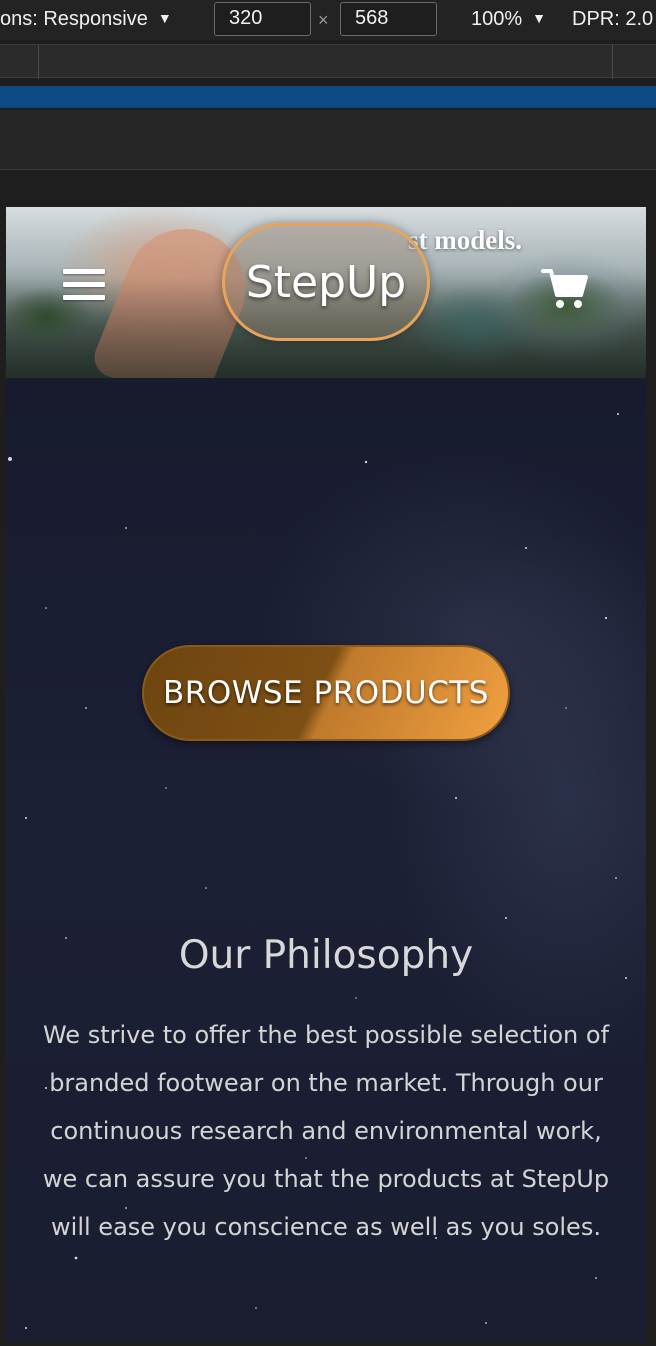 This screenshot has height=1346, width=656. I want to click on viewport-height-input: 568, so click(388, 19).